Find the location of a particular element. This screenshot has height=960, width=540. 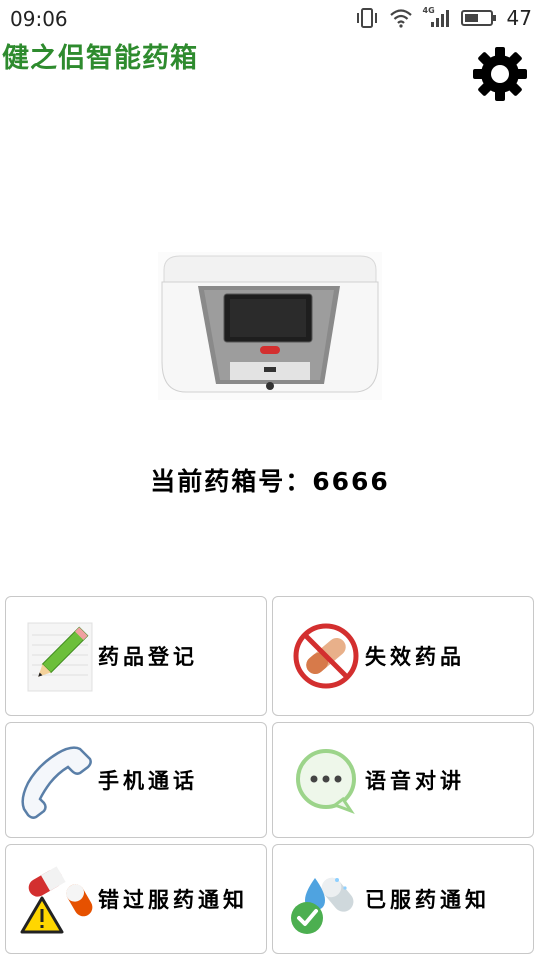

phone-call-button: 手机通话 is located at coordinates (136, 780).